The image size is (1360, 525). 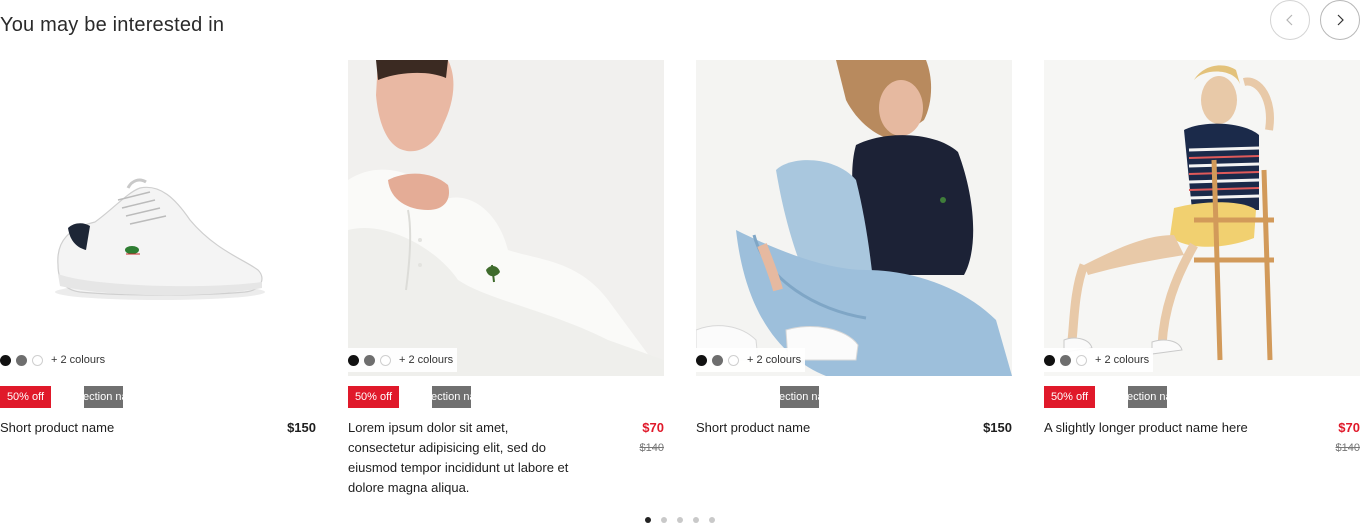 What do you see at coordinates (854, 397) in the screenshot?
I see `badge-row: Collection name` at bounding box center [854, 397].